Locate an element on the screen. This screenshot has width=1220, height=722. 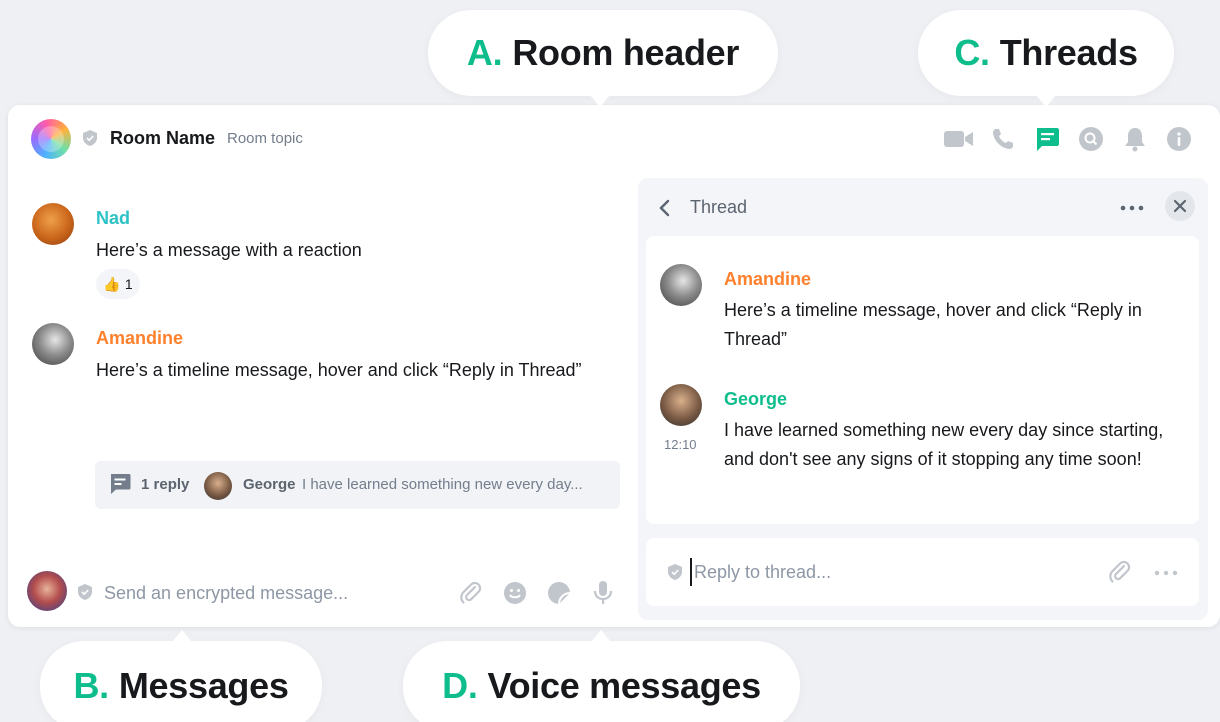
thread-title: Thread is located at coordinates (719, 207).